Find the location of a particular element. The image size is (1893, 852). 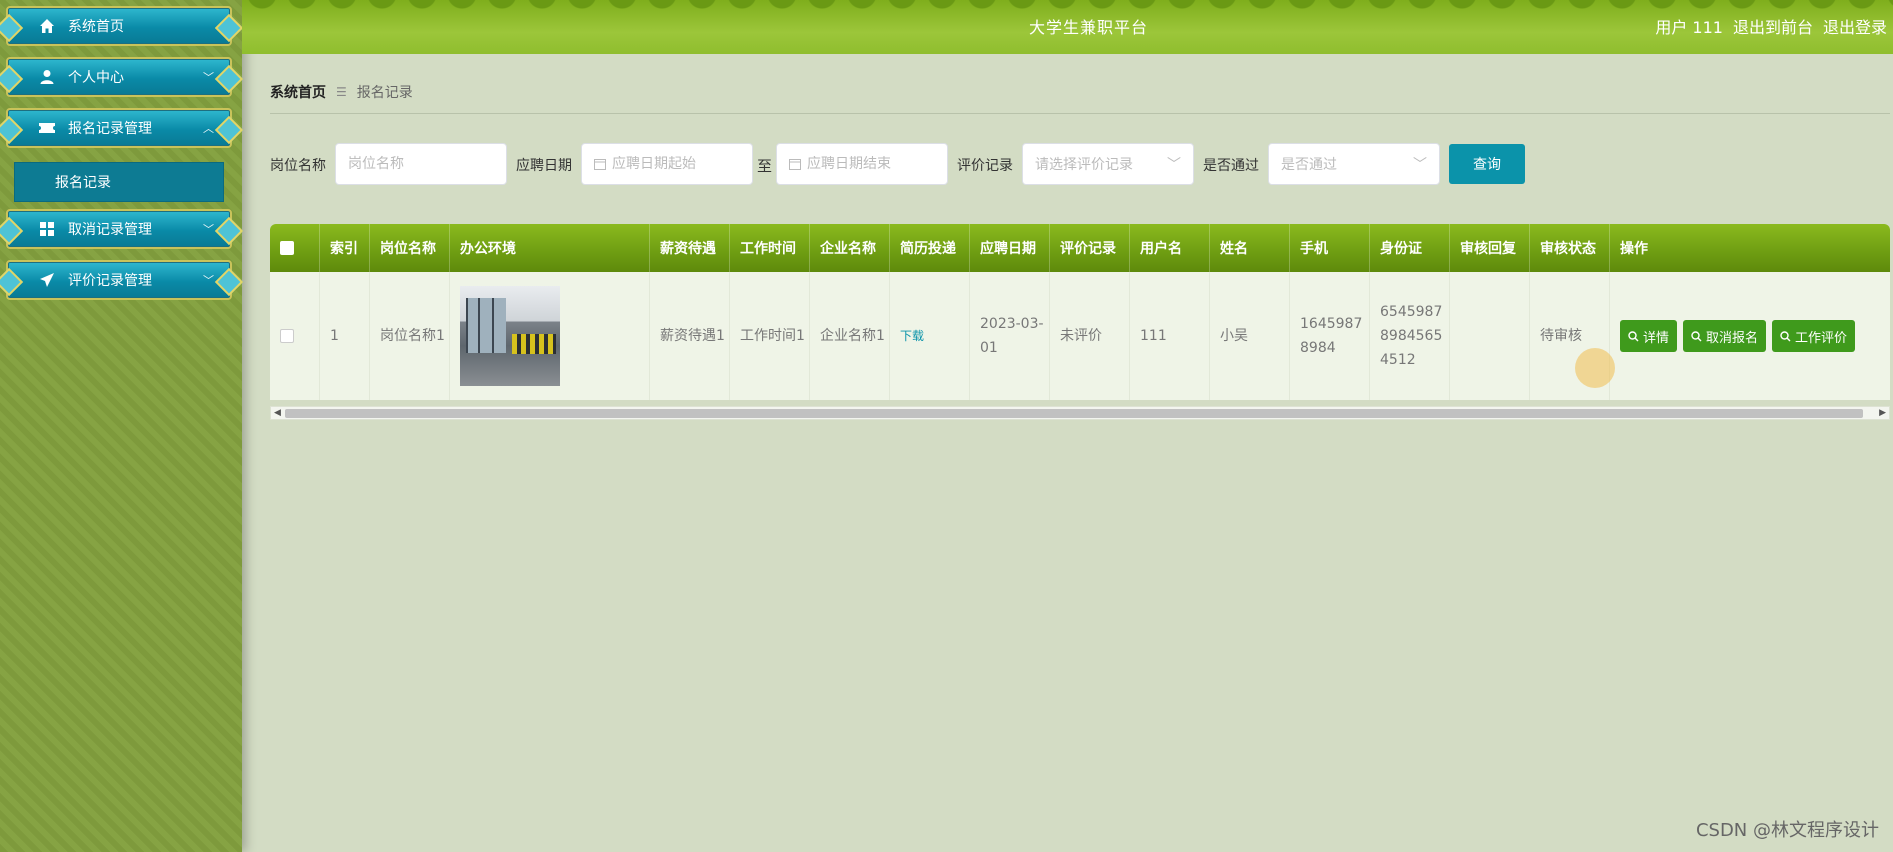

evaluation-select: 请选择评价记录 ﹀ is located at coordinates (1108, 164).